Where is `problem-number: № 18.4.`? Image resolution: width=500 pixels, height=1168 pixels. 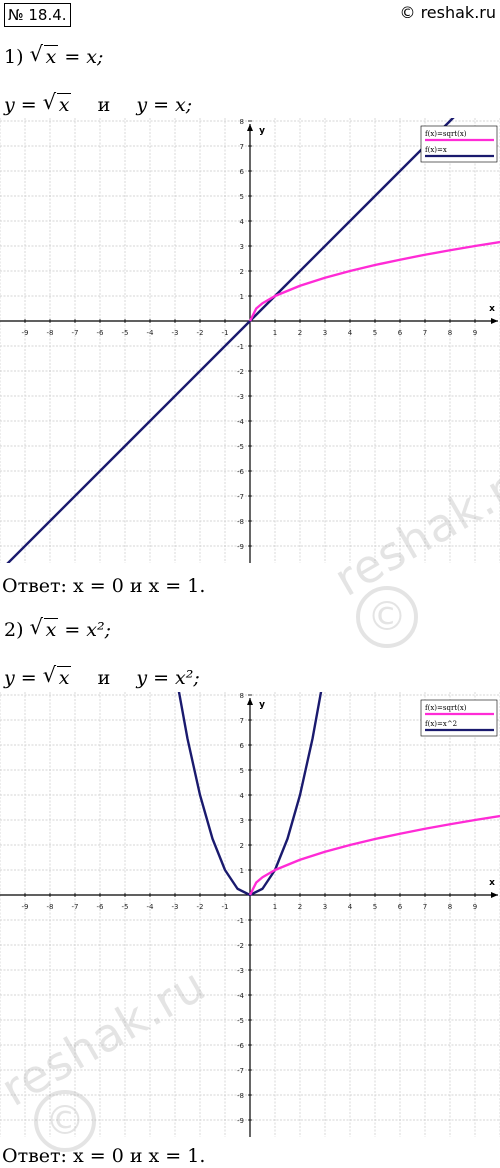 problem-number: № 18.4. is located at coordinates (37, 15).